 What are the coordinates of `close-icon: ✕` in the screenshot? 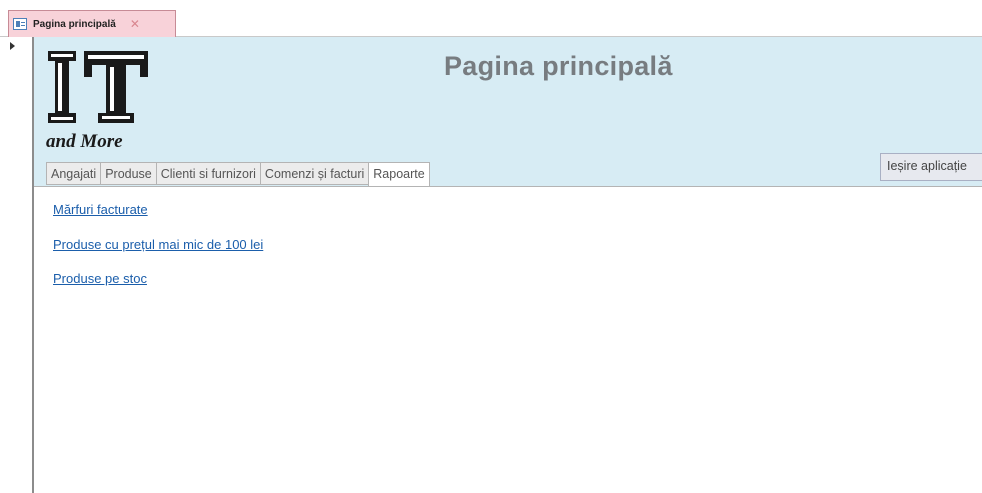 It's located at (135, 24).